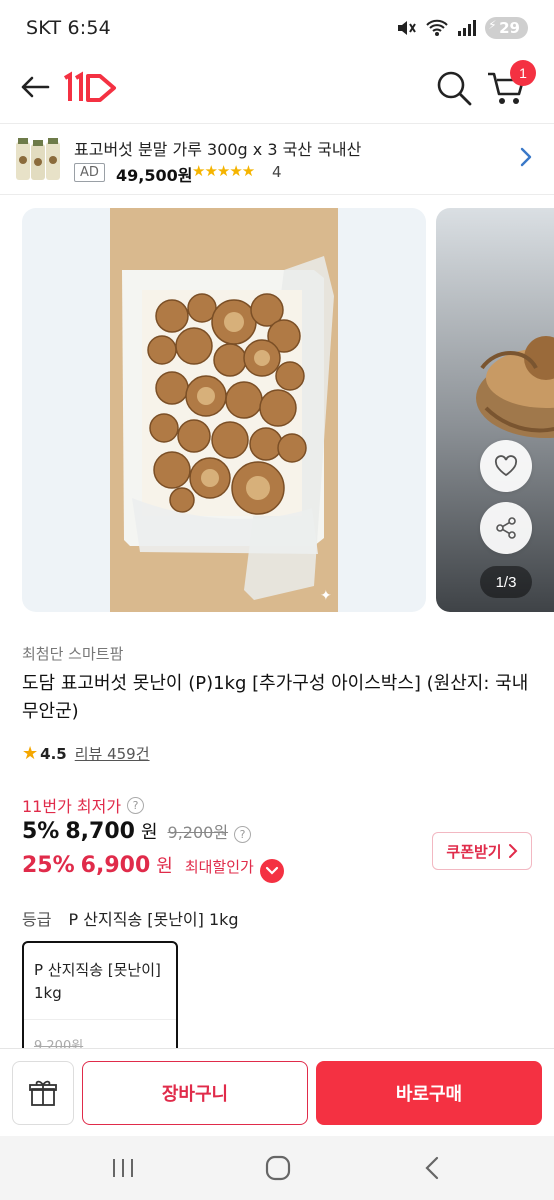  What do you see at coordinates (48, 865) in the screenshot?
I see `max-discount-rate: 25%` at bounding box center [48, 865].